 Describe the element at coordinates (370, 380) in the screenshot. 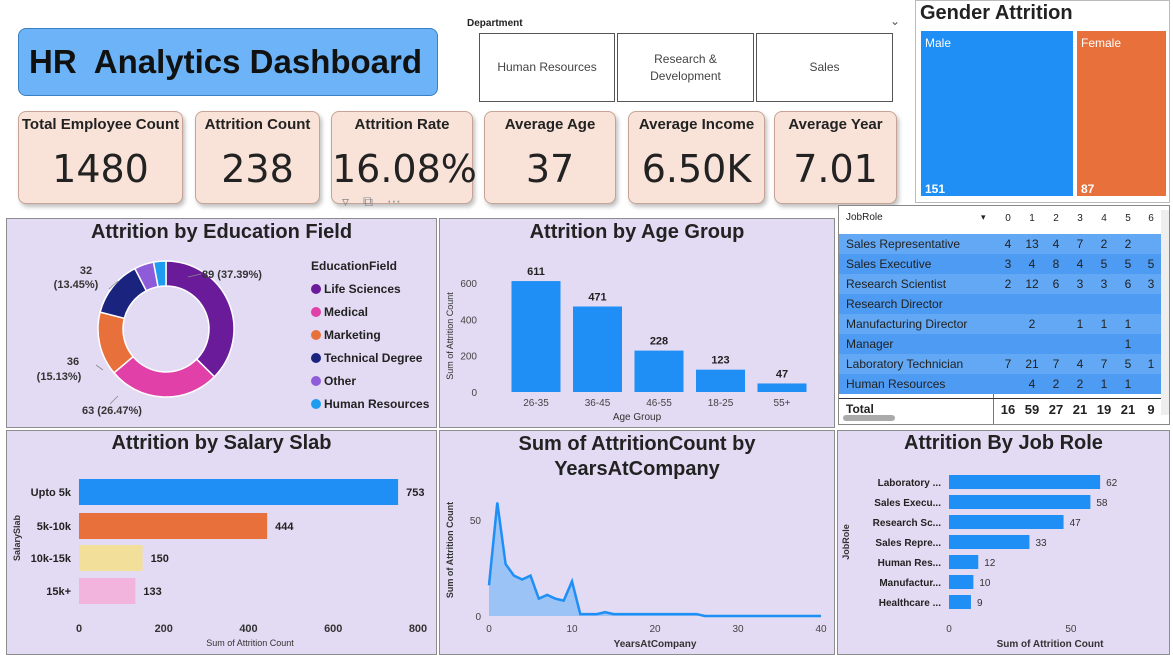

I see `legend-item-other: Other` at that location.